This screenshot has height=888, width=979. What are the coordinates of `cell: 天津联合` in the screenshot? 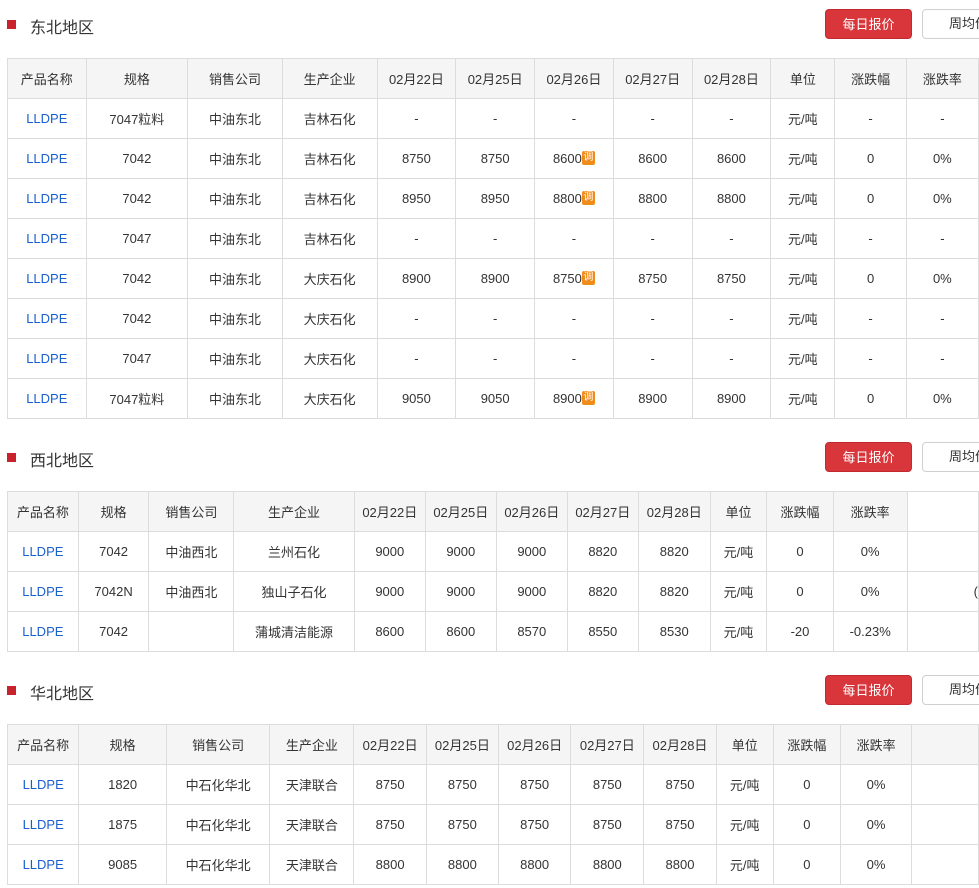 It's located at (312, 824).